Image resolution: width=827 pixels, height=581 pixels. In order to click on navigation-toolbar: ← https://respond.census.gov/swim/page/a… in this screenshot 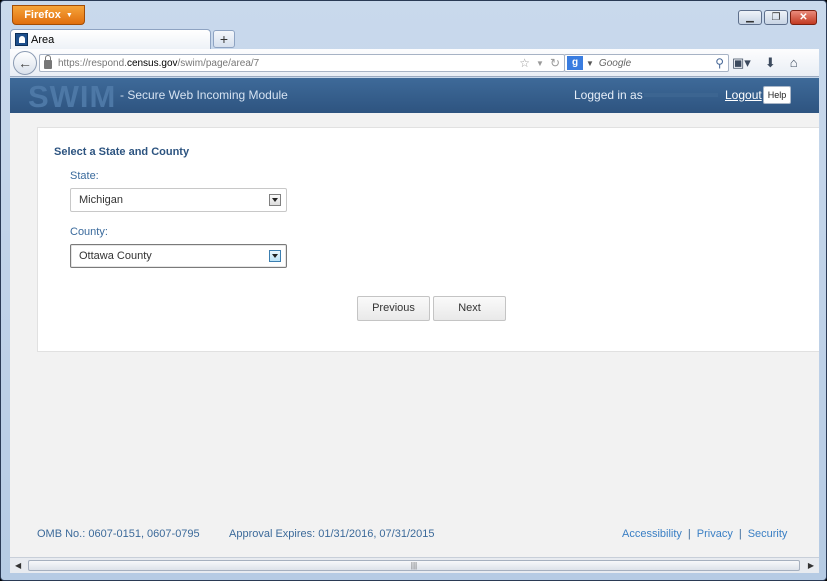, I will do `click(414, 63)`.